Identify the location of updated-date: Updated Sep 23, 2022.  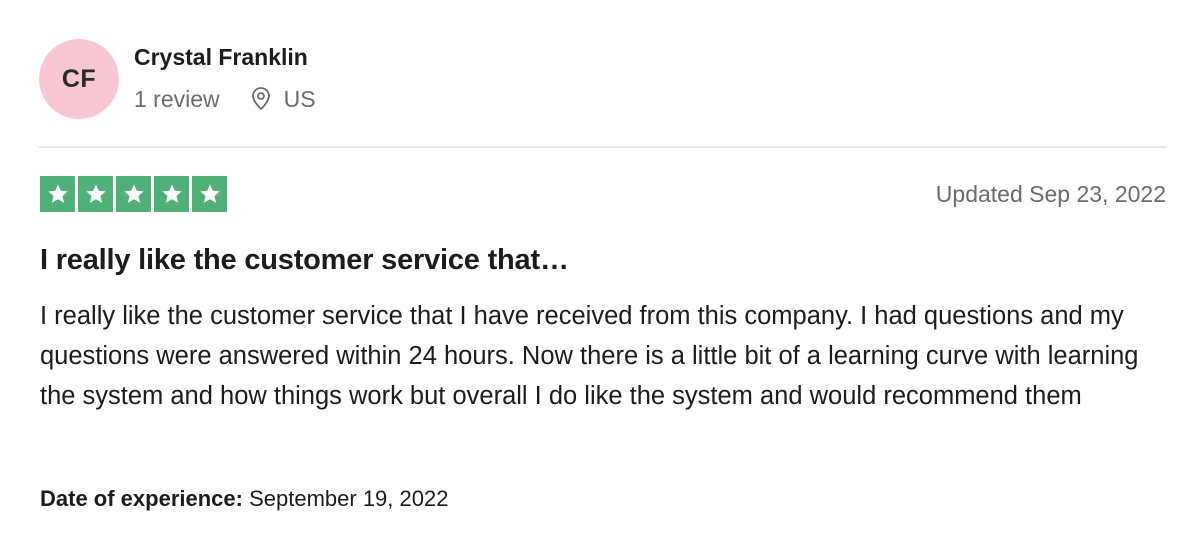
(1050, 194).